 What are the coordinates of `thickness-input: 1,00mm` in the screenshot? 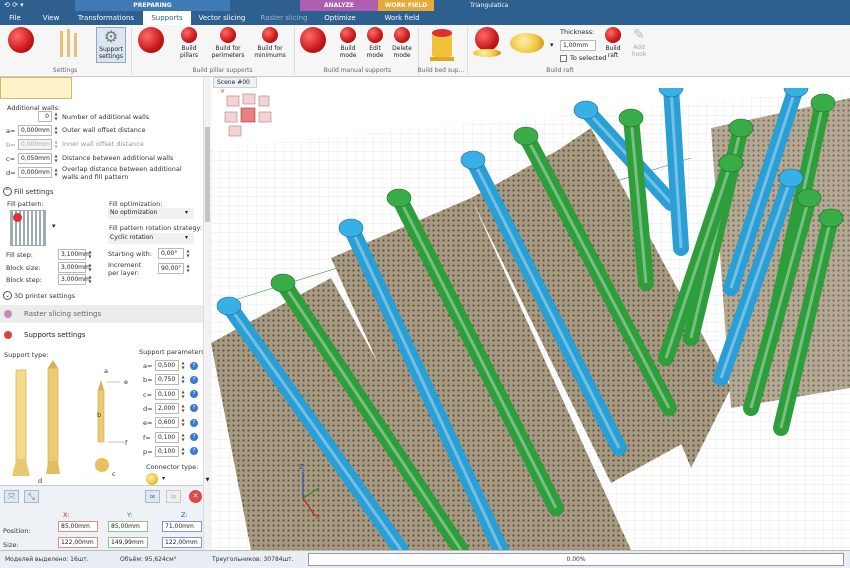 It's located at (578, 45).